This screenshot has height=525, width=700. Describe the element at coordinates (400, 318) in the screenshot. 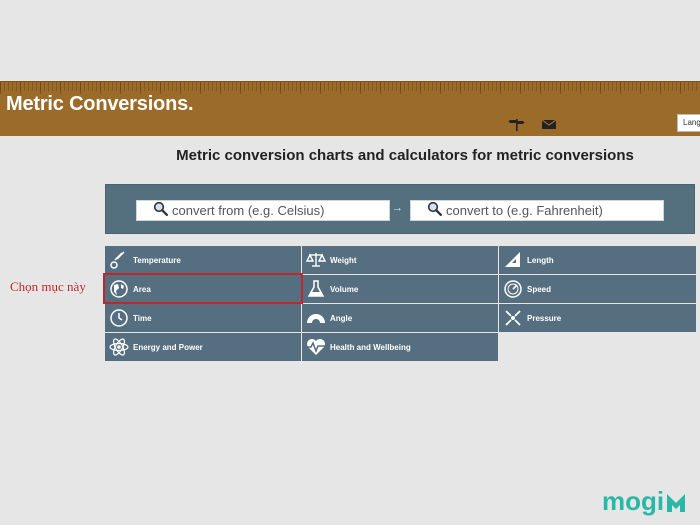

I see `category-angle: Angle` at that location.